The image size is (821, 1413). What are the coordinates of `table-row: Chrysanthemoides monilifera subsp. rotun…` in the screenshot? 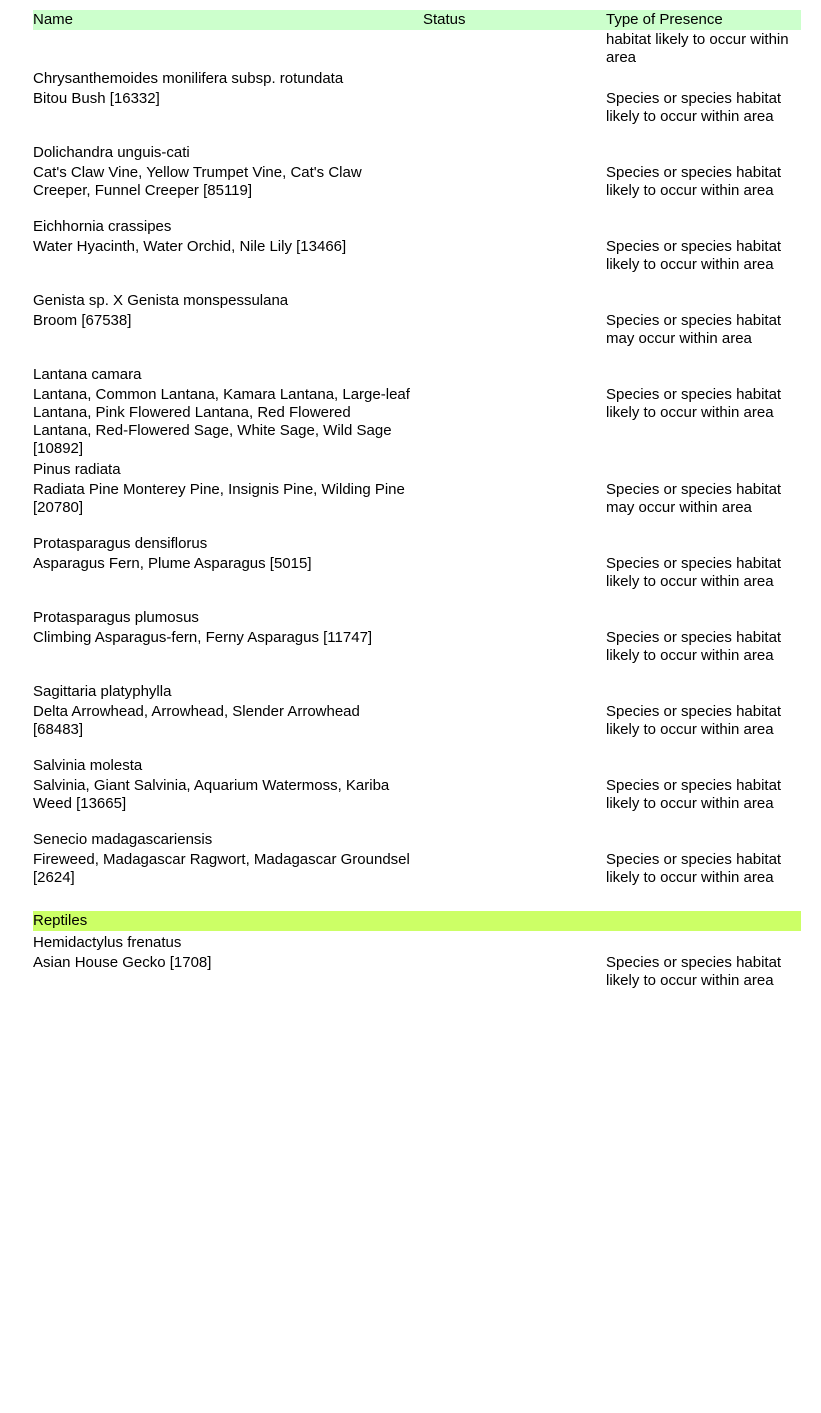 It's located at (417, 105).